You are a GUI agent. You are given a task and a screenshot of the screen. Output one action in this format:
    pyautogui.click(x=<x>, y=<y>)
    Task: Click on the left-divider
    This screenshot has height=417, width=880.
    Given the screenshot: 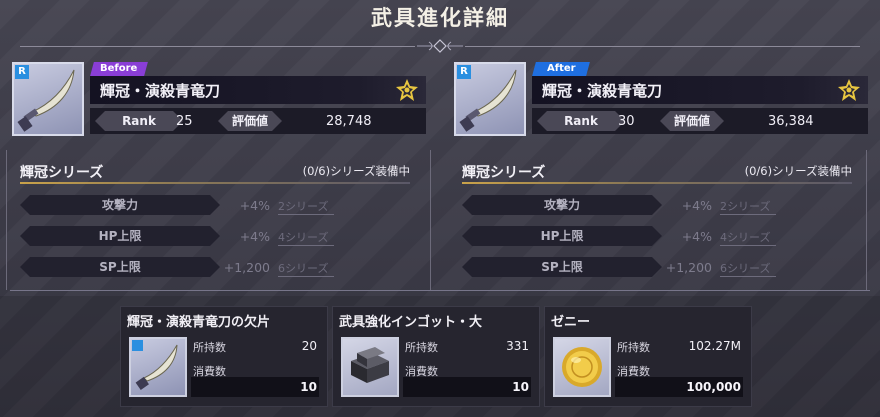 What is the action you would take?
    pyautogui.click(x=6, y=220)
    